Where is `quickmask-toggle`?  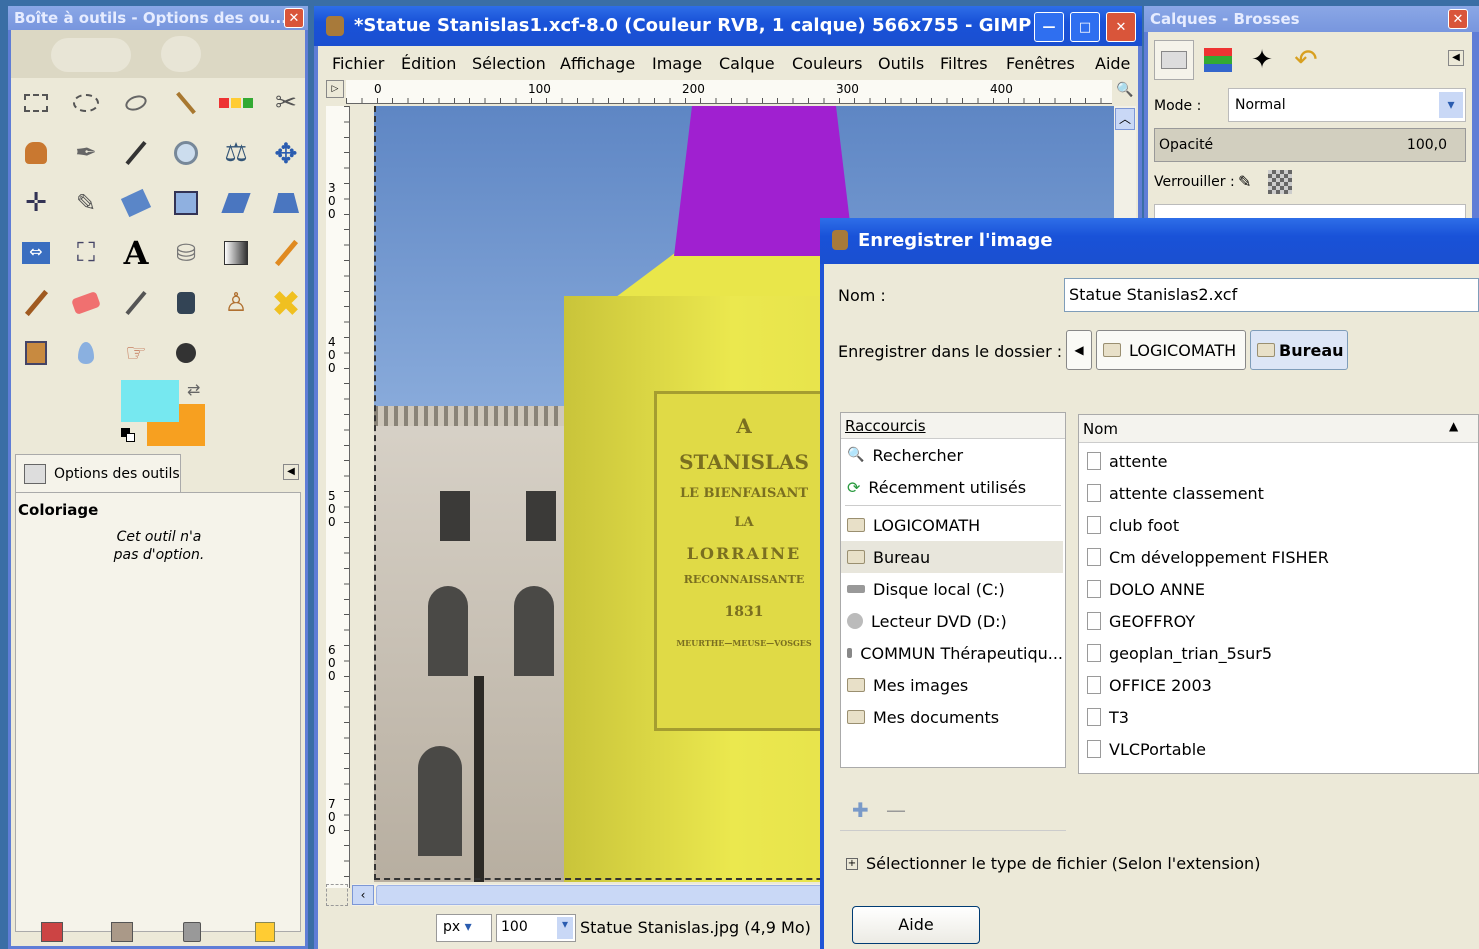
quickmask-toggle is located at coordinates (337, 895).